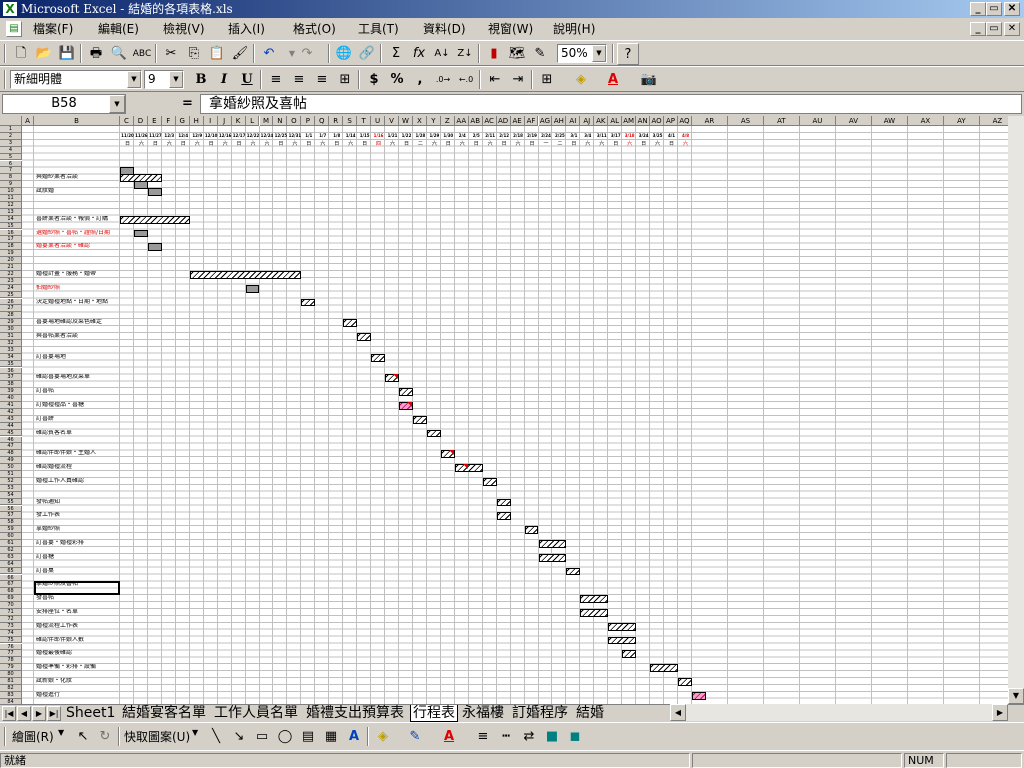 Image resolution: width=1024 pixels, height=768 pixels. Describe the element at coordinates (11, 578) in the screenshot. I see `row-header: 66` at that location.